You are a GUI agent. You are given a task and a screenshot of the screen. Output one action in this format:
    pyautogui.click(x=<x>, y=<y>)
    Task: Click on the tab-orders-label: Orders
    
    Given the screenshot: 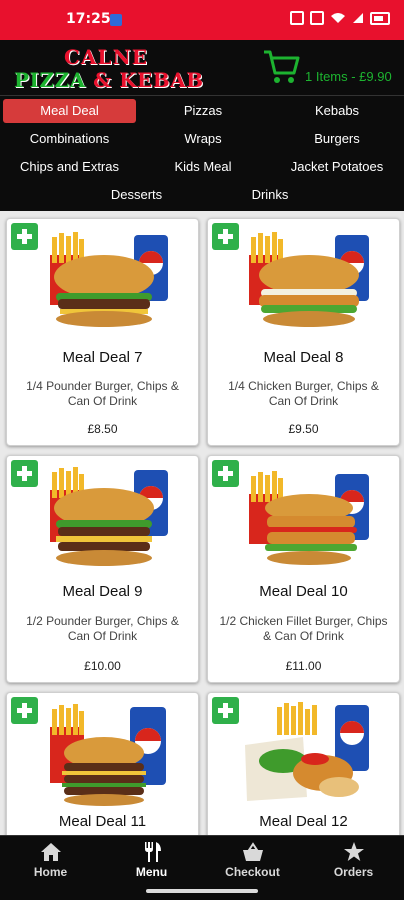 What is the action you would take?
    pyautogui.click(x=353, y=872)
    